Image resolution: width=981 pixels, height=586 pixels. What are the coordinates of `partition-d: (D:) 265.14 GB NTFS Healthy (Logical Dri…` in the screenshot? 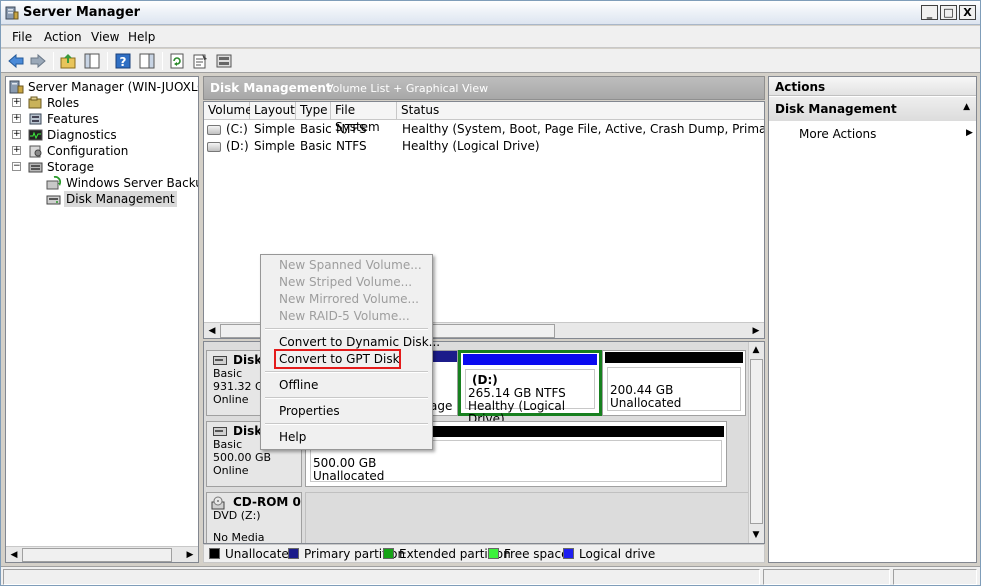 It's located at (530, 388).